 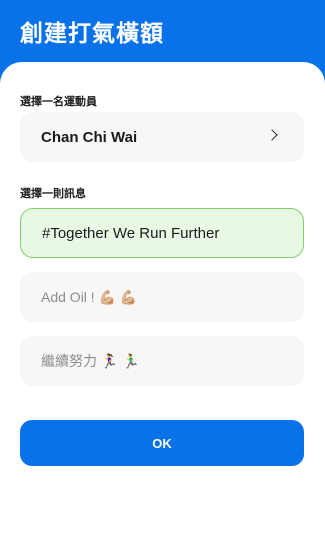 I want to click on message-option-keep-going: 繼續努力 🏃‍♀️ 🏃‍♂️, so click(x=162, y=361).